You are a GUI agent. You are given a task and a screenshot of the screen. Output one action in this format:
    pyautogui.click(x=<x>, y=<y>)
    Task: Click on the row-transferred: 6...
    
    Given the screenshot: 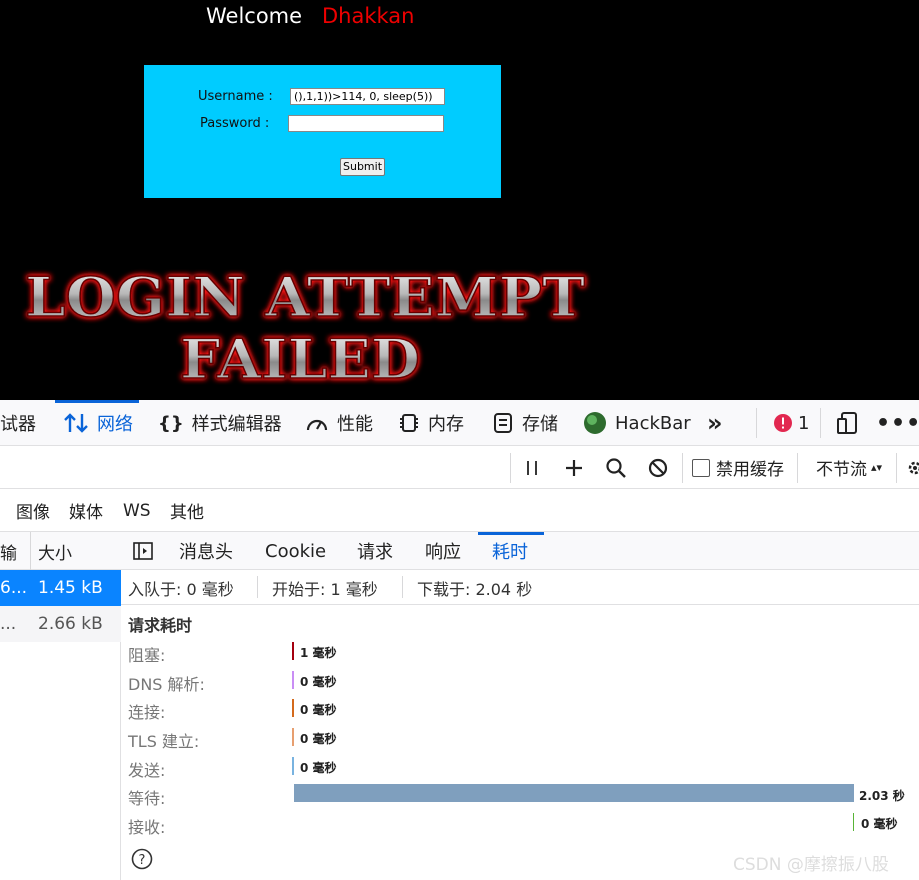 What is the action you would take?
    pyautogui.click(x=14, y=588)
    